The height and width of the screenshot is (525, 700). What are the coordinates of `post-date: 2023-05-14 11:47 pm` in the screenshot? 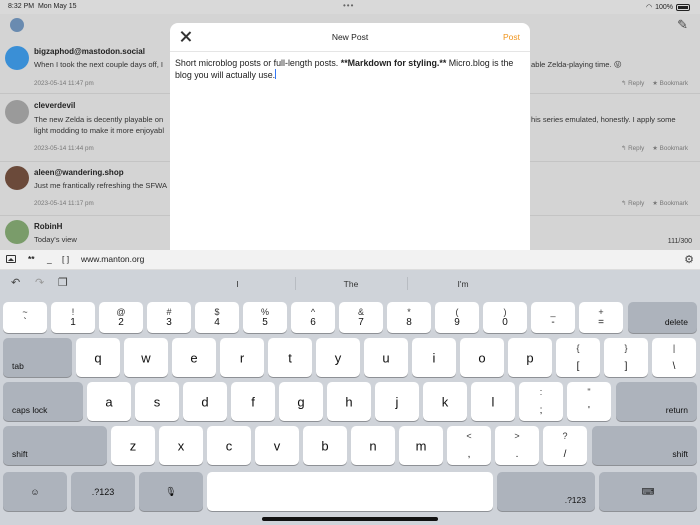 It's located at (64, 83).